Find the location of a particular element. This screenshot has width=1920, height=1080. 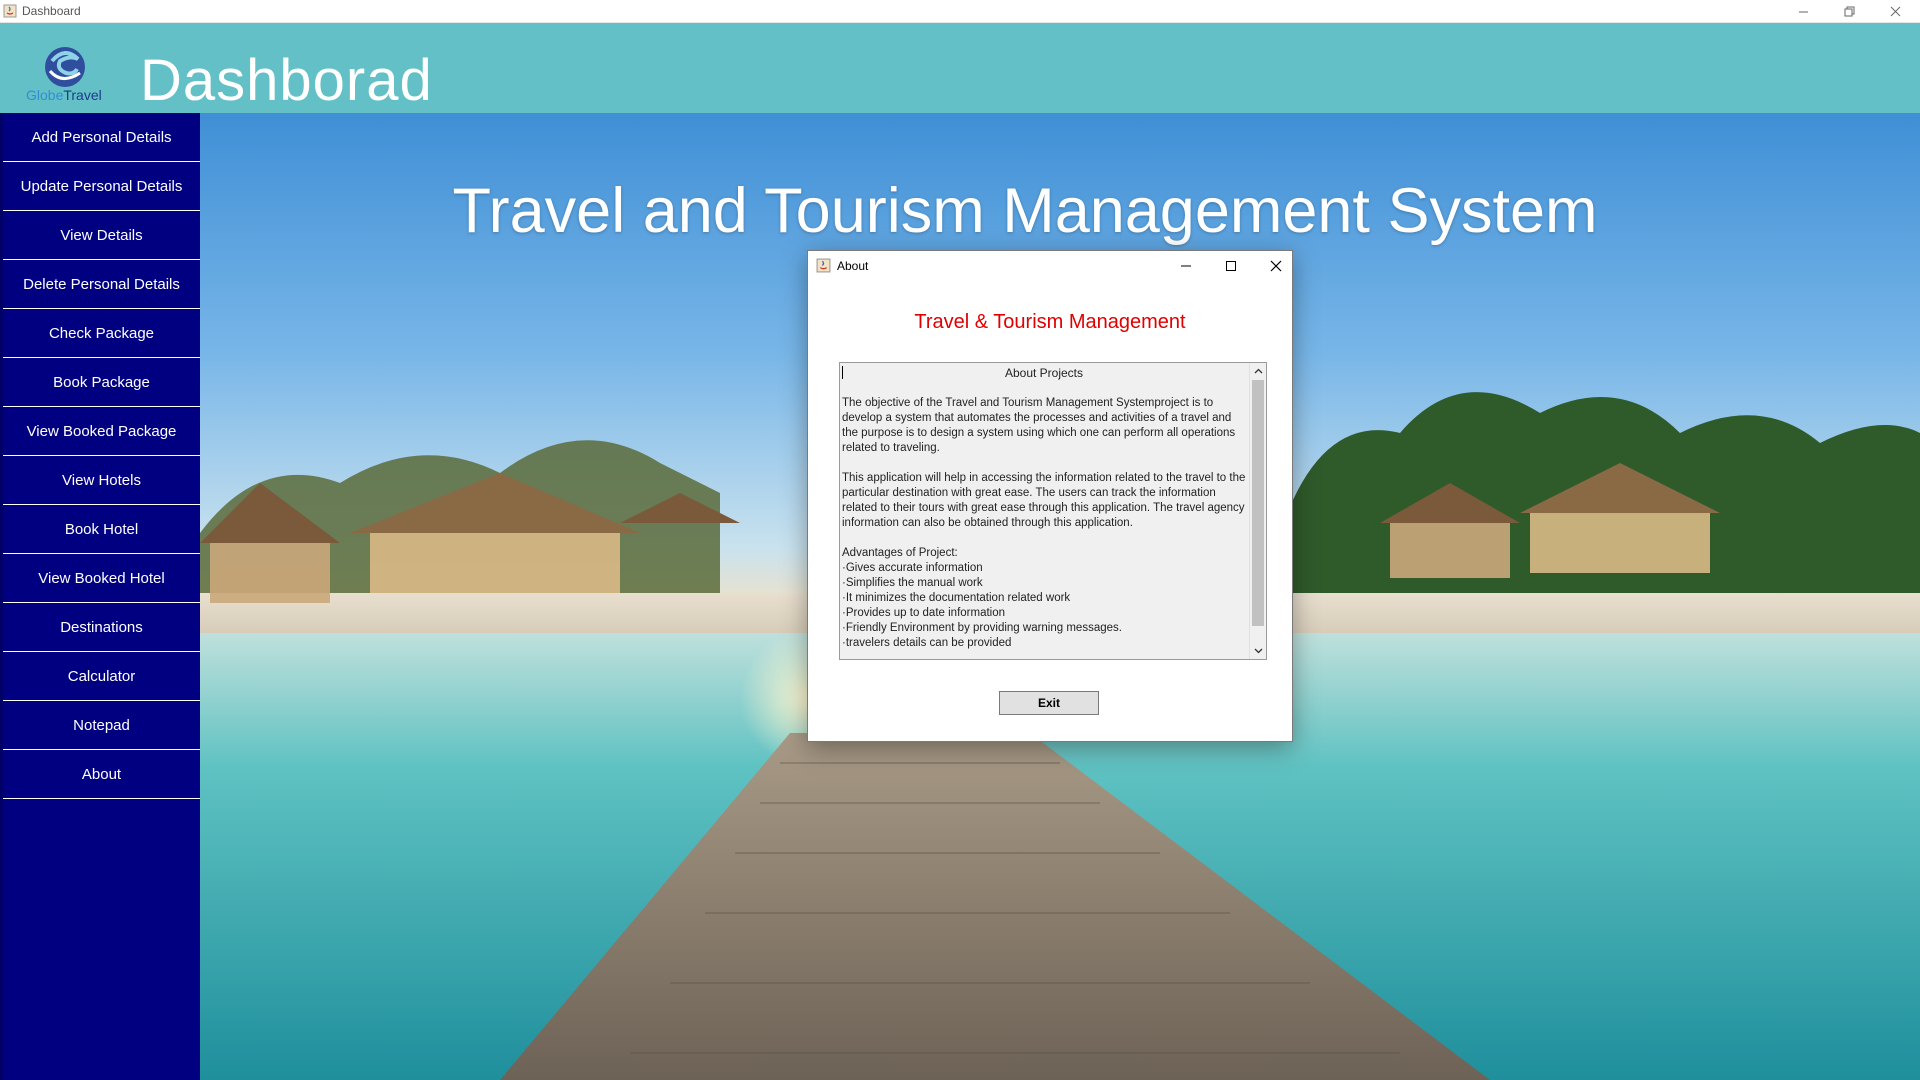

page-title: Dashborad is located at coordinates (286, 80).